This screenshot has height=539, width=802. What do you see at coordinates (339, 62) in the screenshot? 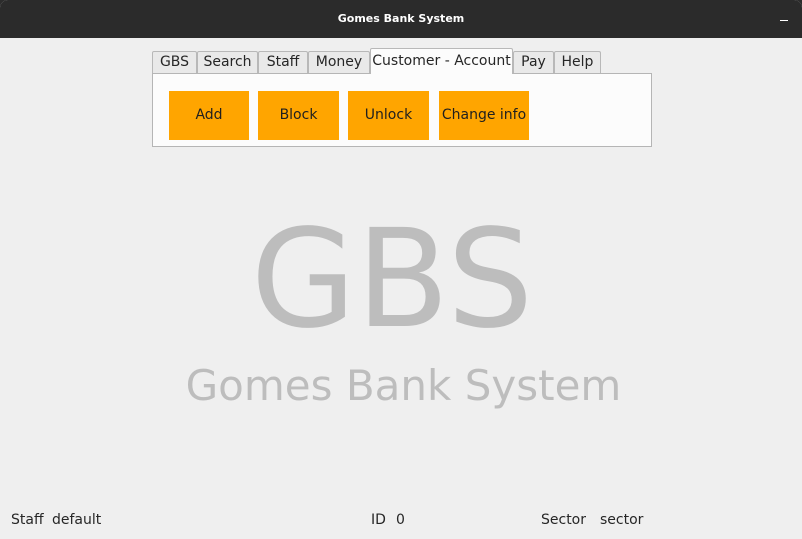
I see `tab-money: Money` at bounding box center [339, 62].